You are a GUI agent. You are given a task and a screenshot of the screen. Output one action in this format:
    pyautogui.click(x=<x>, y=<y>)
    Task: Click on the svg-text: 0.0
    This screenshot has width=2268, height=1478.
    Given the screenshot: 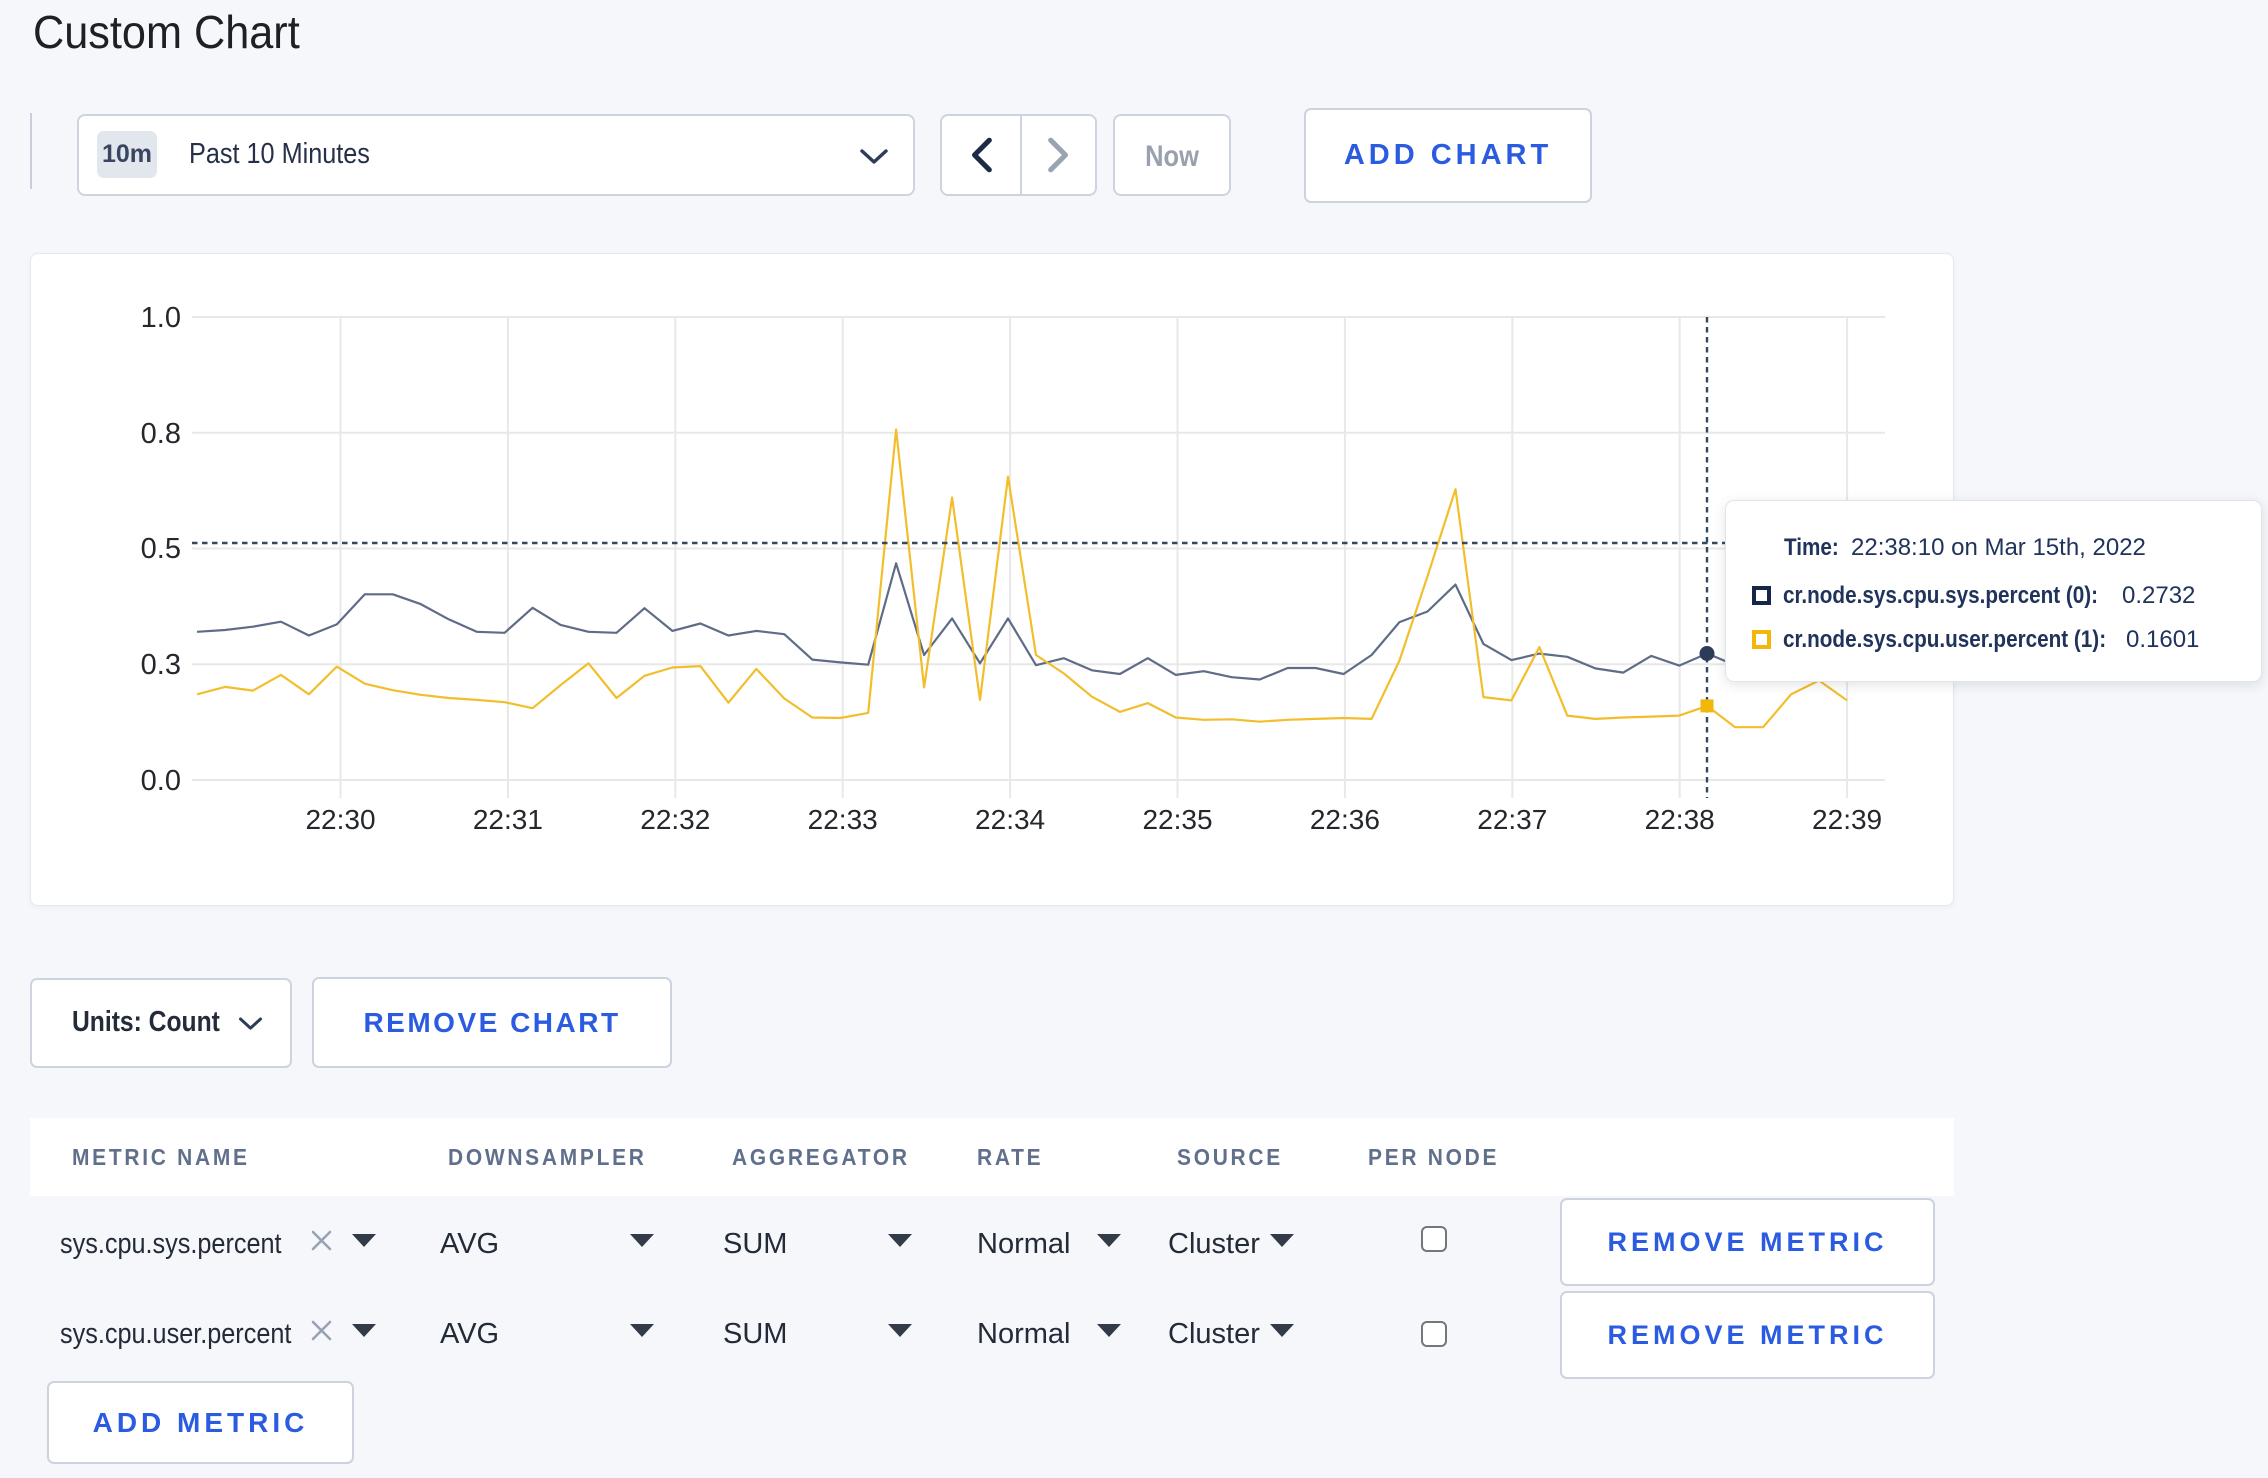 What is the action you would take?
    pyautogui.click(x=161, y=781)
    